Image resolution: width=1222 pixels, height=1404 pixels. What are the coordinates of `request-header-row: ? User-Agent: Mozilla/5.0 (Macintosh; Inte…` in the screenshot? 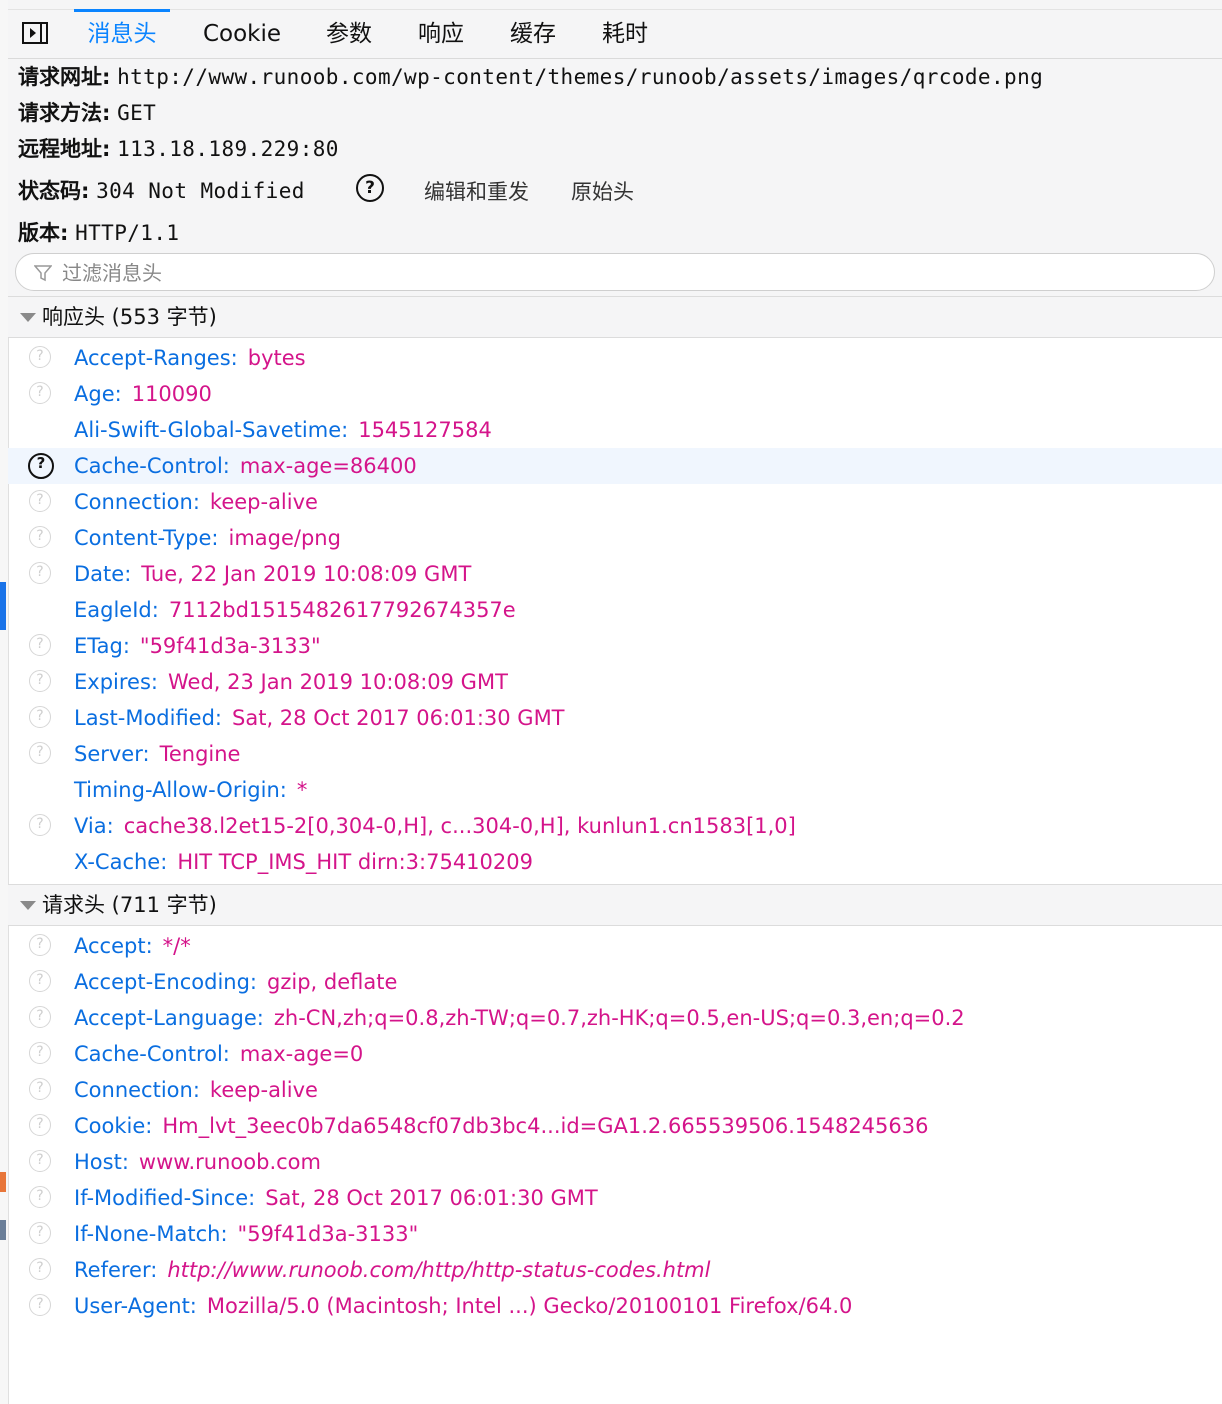 It's located at (615, 1306).